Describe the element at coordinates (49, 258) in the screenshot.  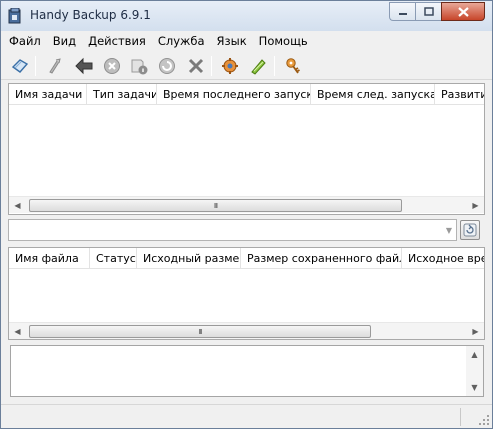
I see `column-header-file-name: Имя файла` at that location.